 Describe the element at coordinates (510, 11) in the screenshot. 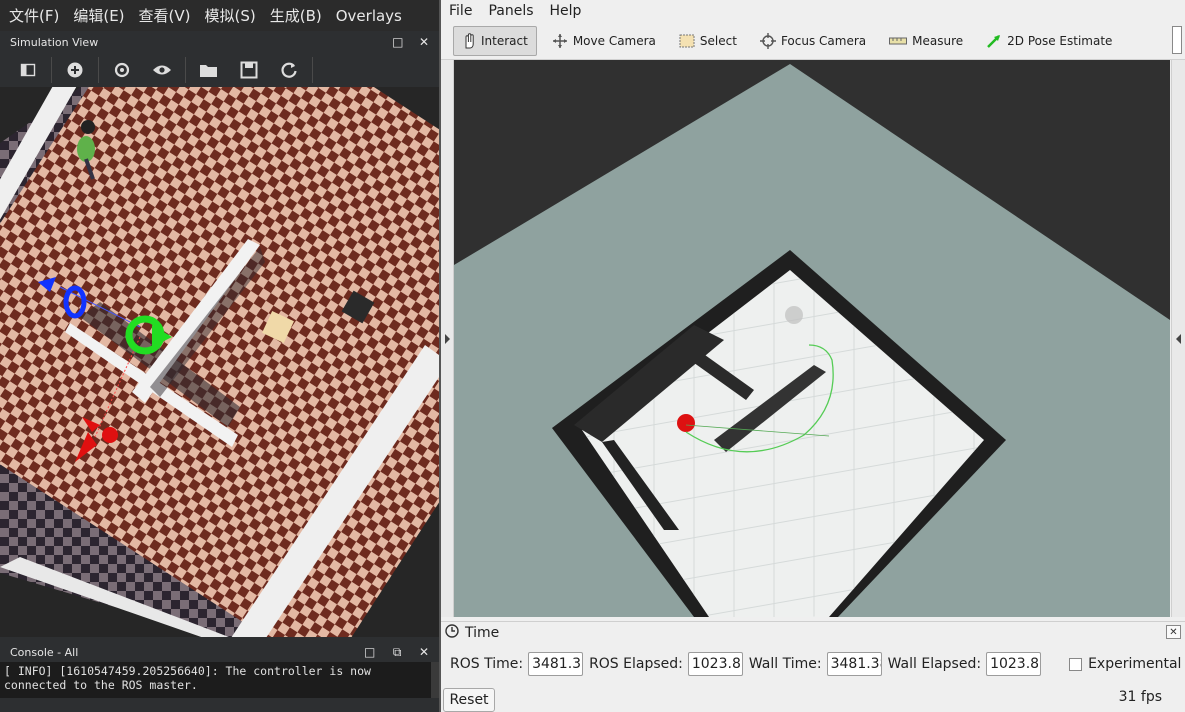

I see `menu-panels: Panels` at that location.